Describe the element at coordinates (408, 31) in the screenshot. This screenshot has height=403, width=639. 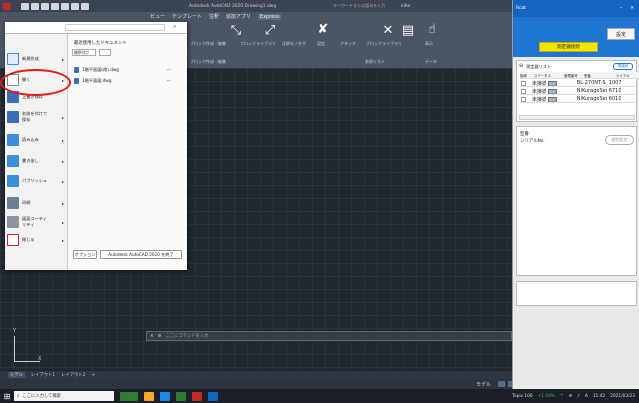
I see `layer-icon: ▤` at that location.